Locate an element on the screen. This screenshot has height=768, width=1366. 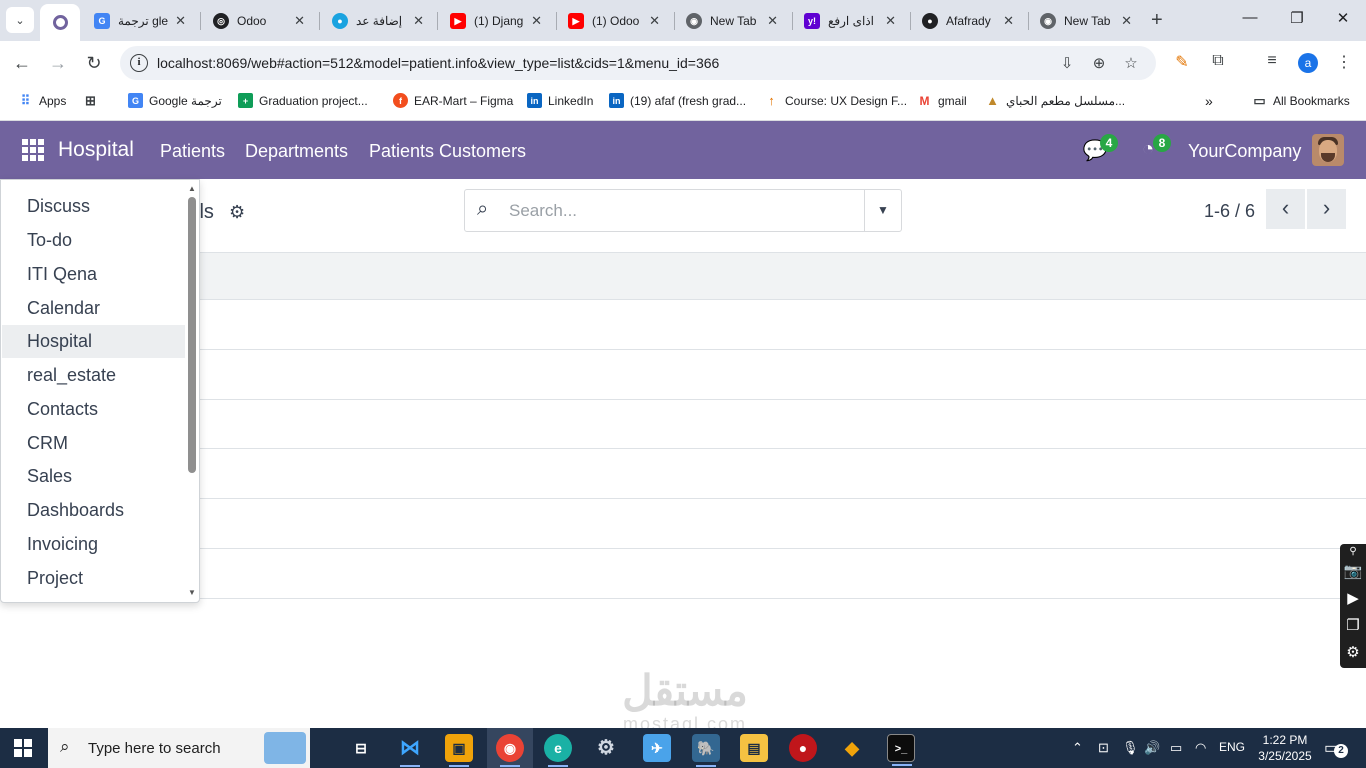
restore-icon: ❐ is located at coordinates (1297, 18).